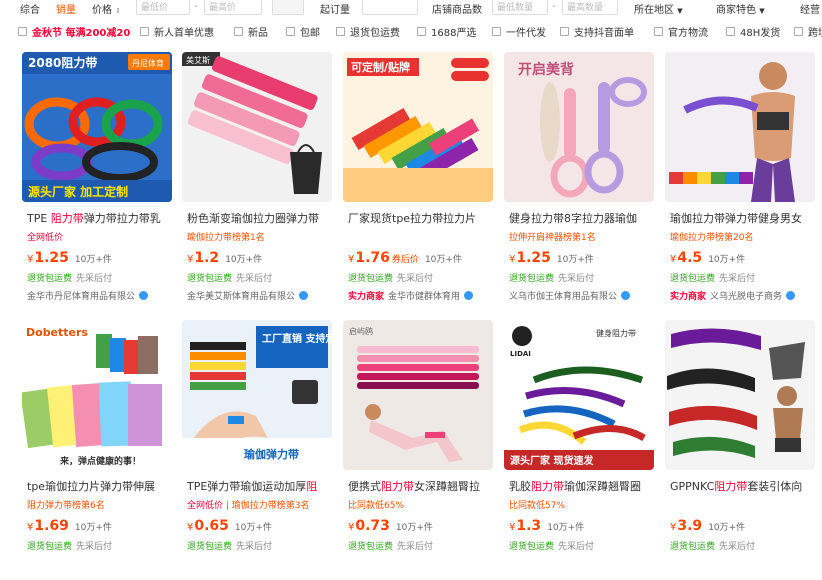 This screenshot has width=822, height=580. I want to click on filter-official-logistics: 官方物流, so click(681, 31).